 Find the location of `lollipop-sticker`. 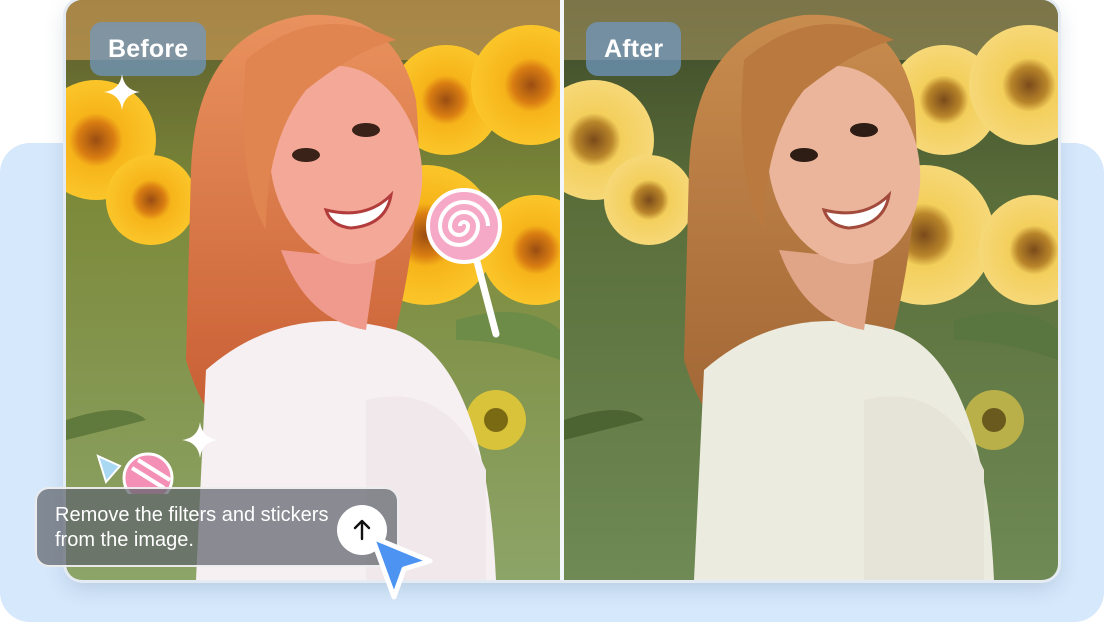

lollipop-sticker is located at coordinates (464, 263).